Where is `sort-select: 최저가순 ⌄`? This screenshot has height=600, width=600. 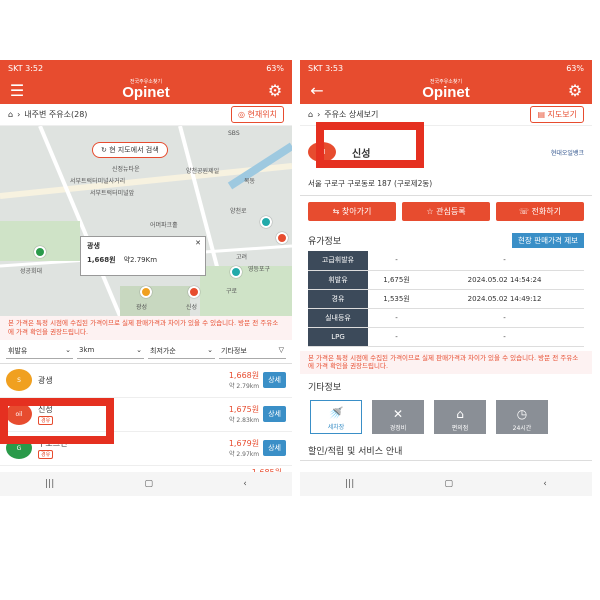
sort-select: 최저가순 ⌄ is located at coordinates (181, 351).